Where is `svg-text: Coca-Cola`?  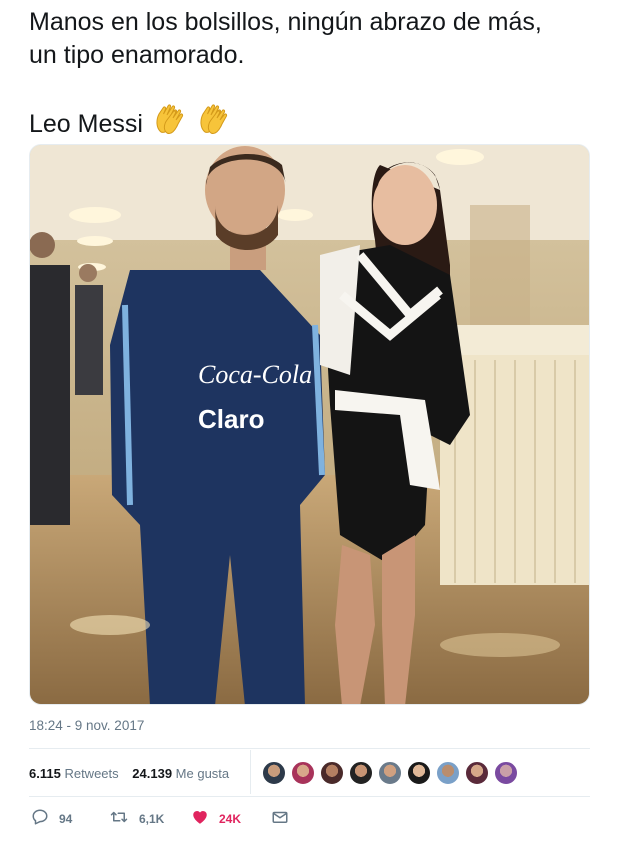
svg-text: Coca-Cola is located at coordinates (255, 374).